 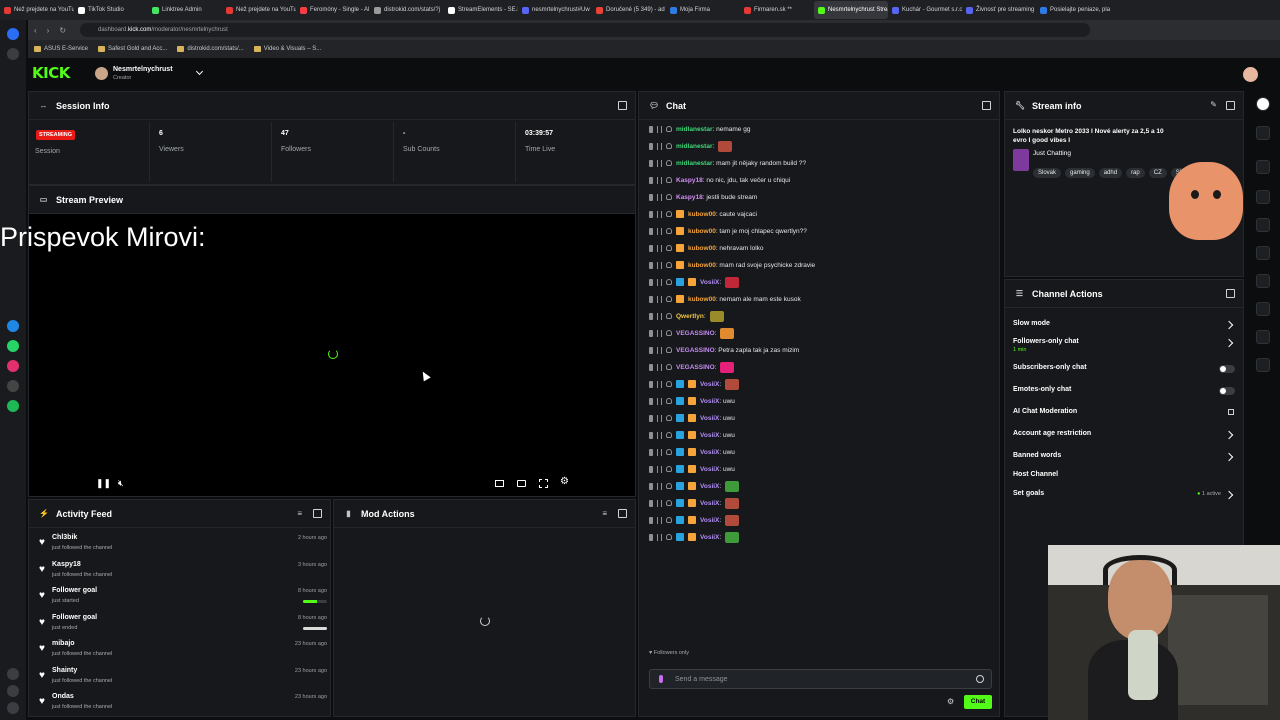 What do you see at coordinates (1263, 281) in the screenshot?
I see `wave-icon` at bounding box center [1263, 281].